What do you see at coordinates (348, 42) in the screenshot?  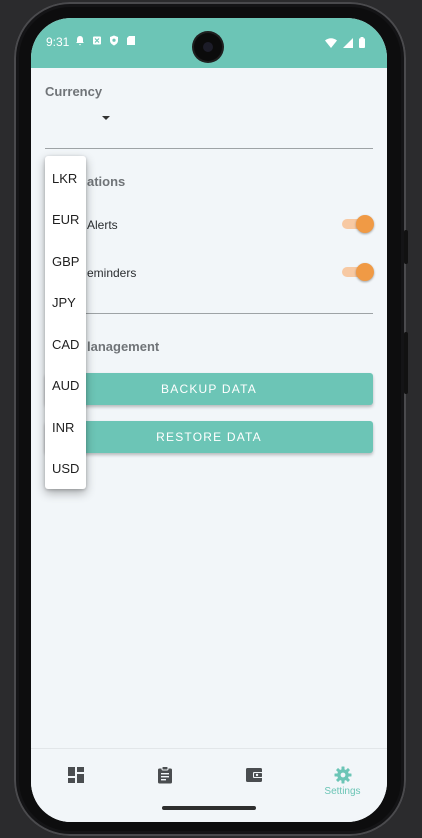 I see `signal-icon` at bounding box center [348, 42].